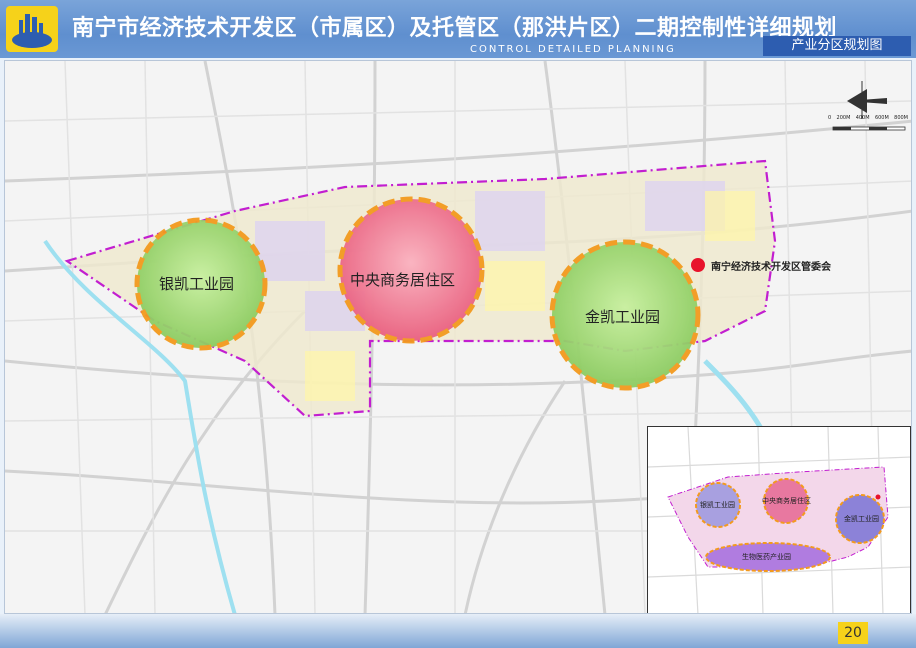 The height and width of the screenshot is (648, 916). I want to click on zone-label-yinkai: 银凯工业园, so click(197, 284).